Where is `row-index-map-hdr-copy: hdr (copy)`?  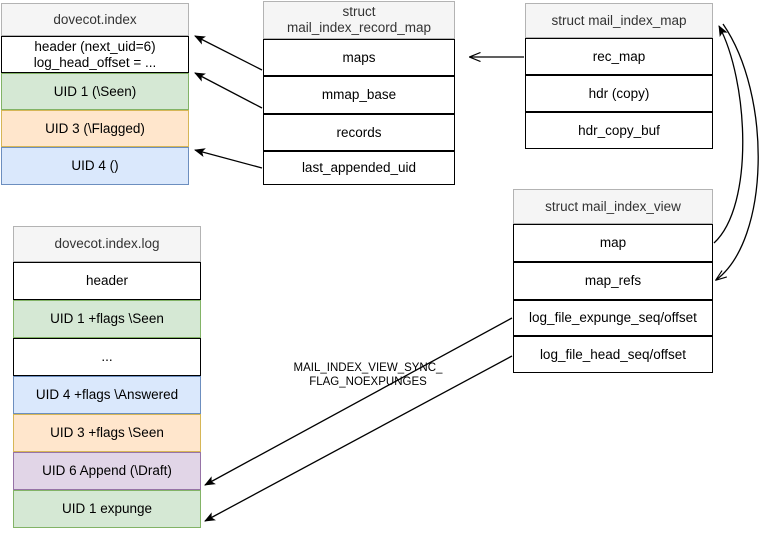
row-index-map-hdr-copy: hdr (copy) is located at coordinates (619, 93).